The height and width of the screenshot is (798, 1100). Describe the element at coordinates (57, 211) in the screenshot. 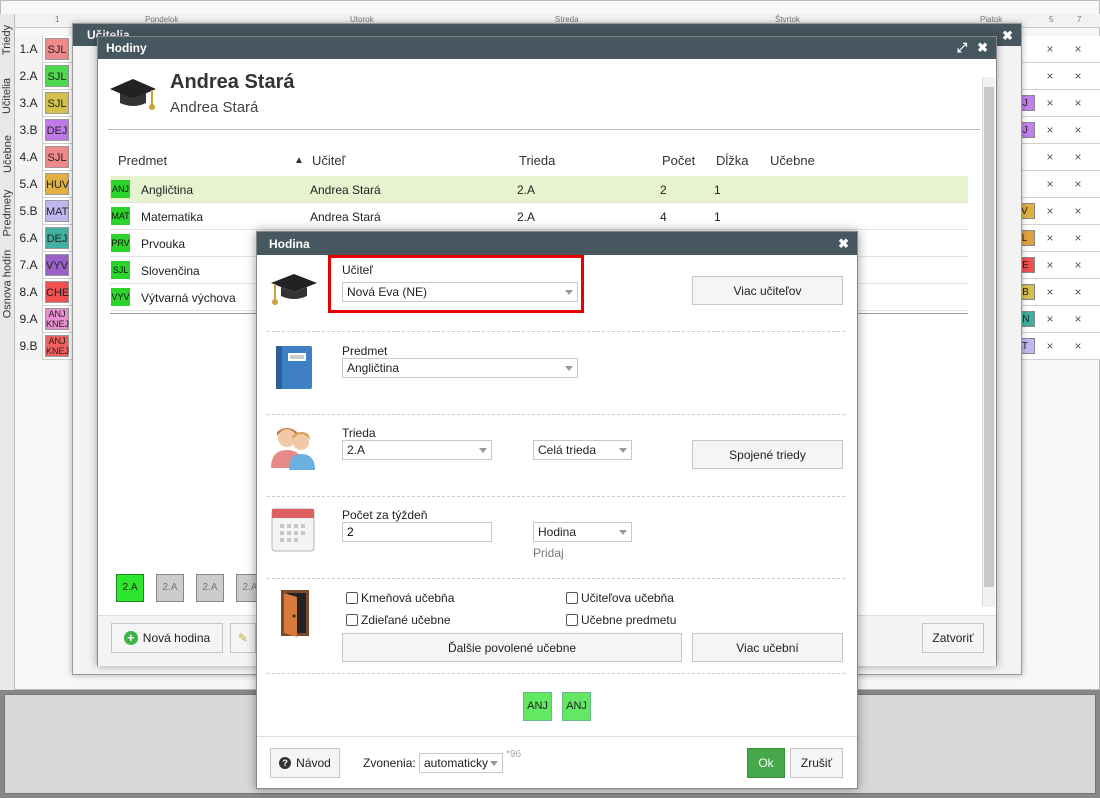

I see `lesson-card: MAT` at that location.